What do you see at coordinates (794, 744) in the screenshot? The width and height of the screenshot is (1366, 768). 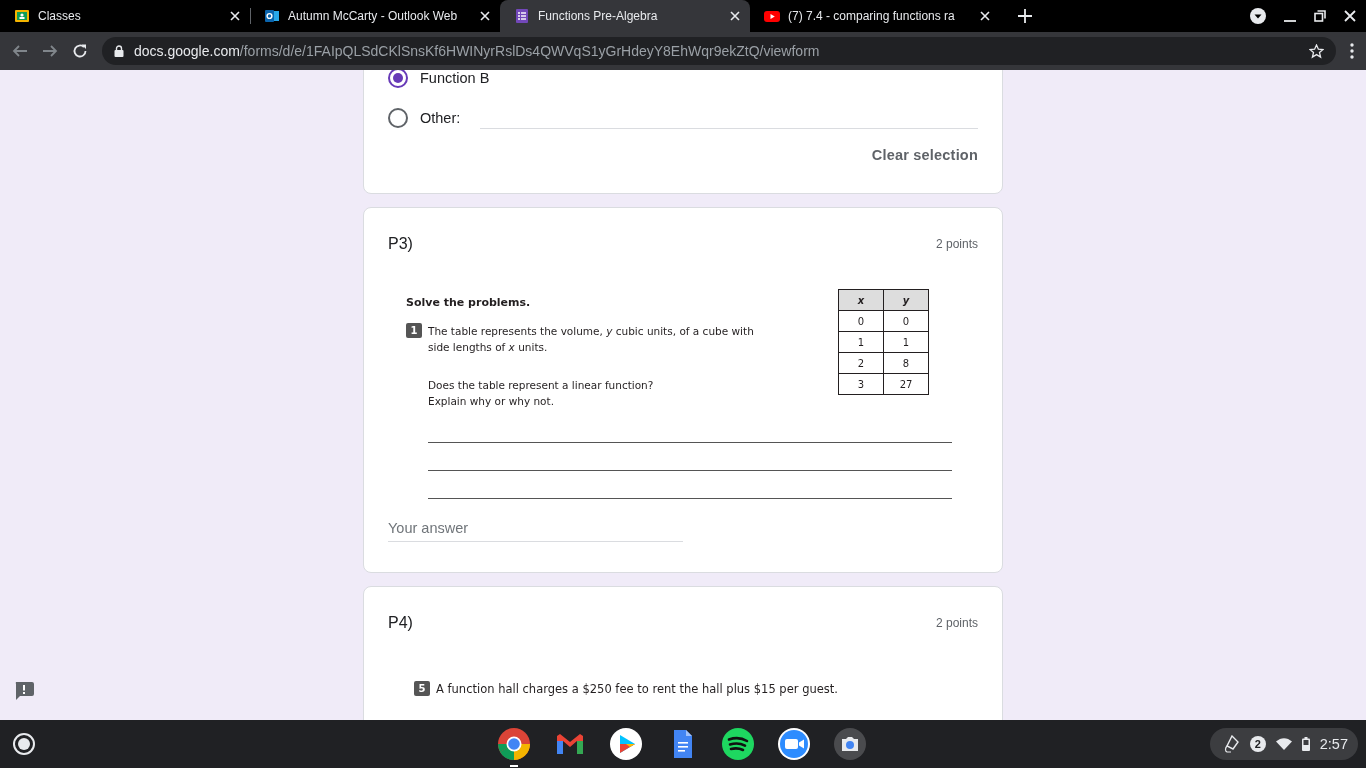 I see `video-camera-icon` at bounding box center [794, 744].